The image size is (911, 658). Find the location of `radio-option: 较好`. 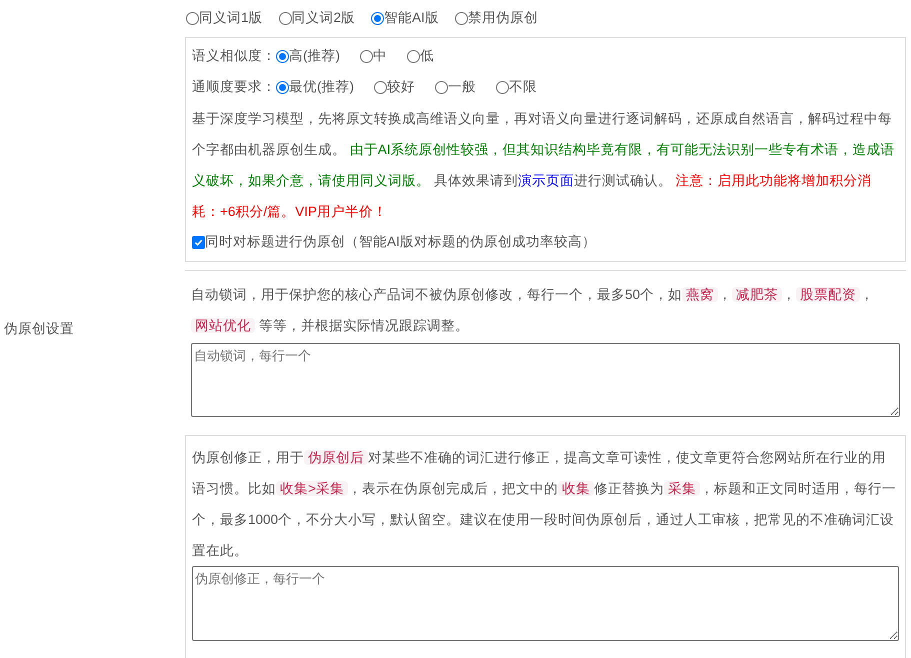

radio-option: 较好 is located at coordinates (394, 87).